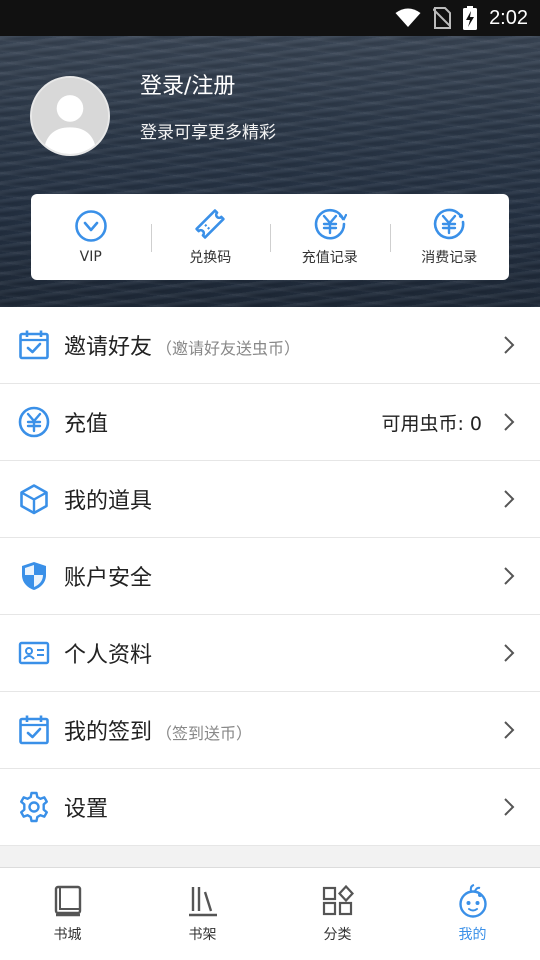  Describe the element at coordinates (34, 807) in the screenshot. I see `gear-icon` at that location.